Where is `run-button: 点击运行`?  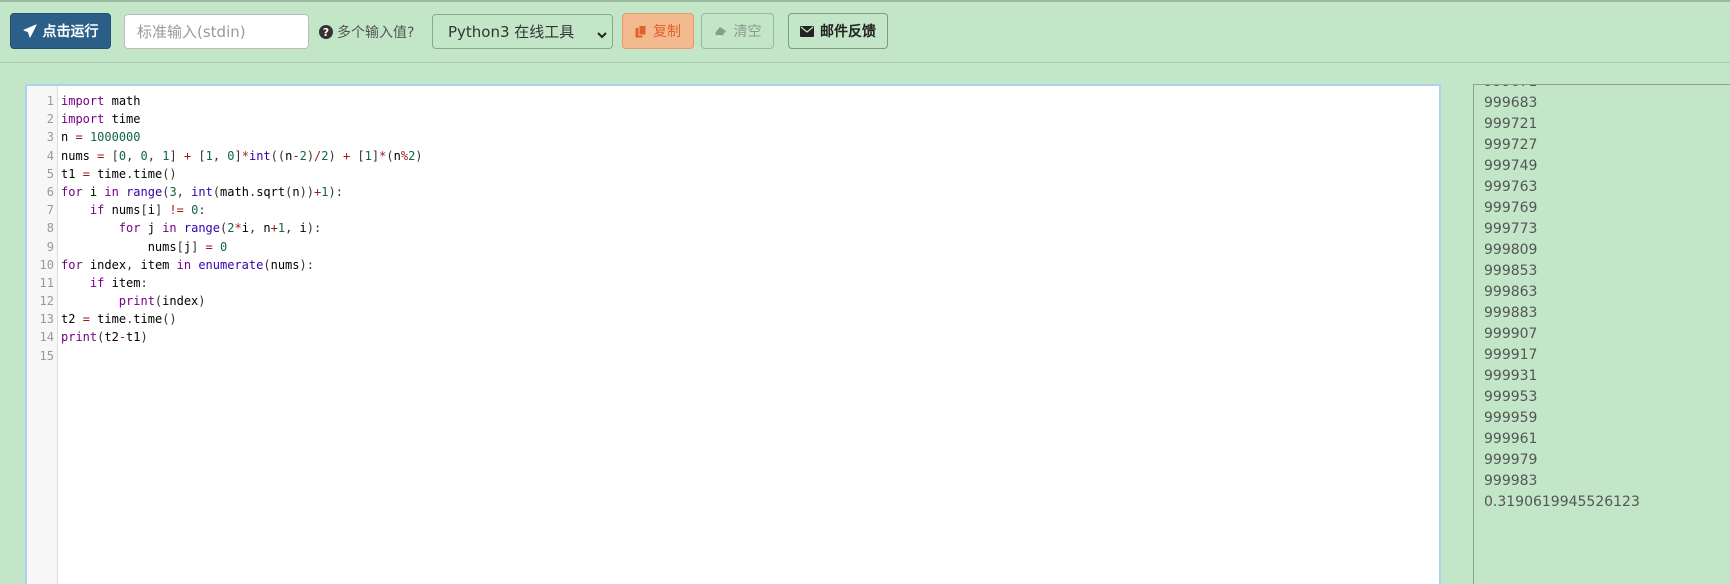
run-button: 点击运行 is located at coordinates (60, 31).